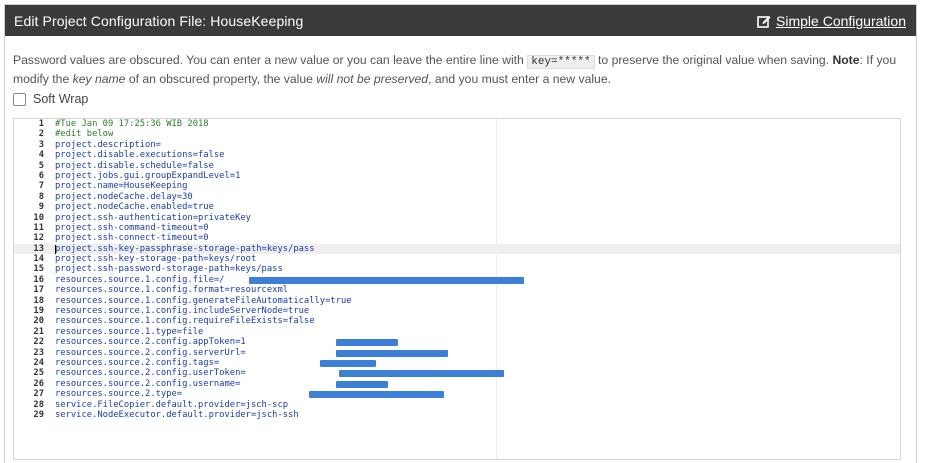 The height and width of the screenshot is (463, 927). I want to click on line-number: 10, so click(38, 217).